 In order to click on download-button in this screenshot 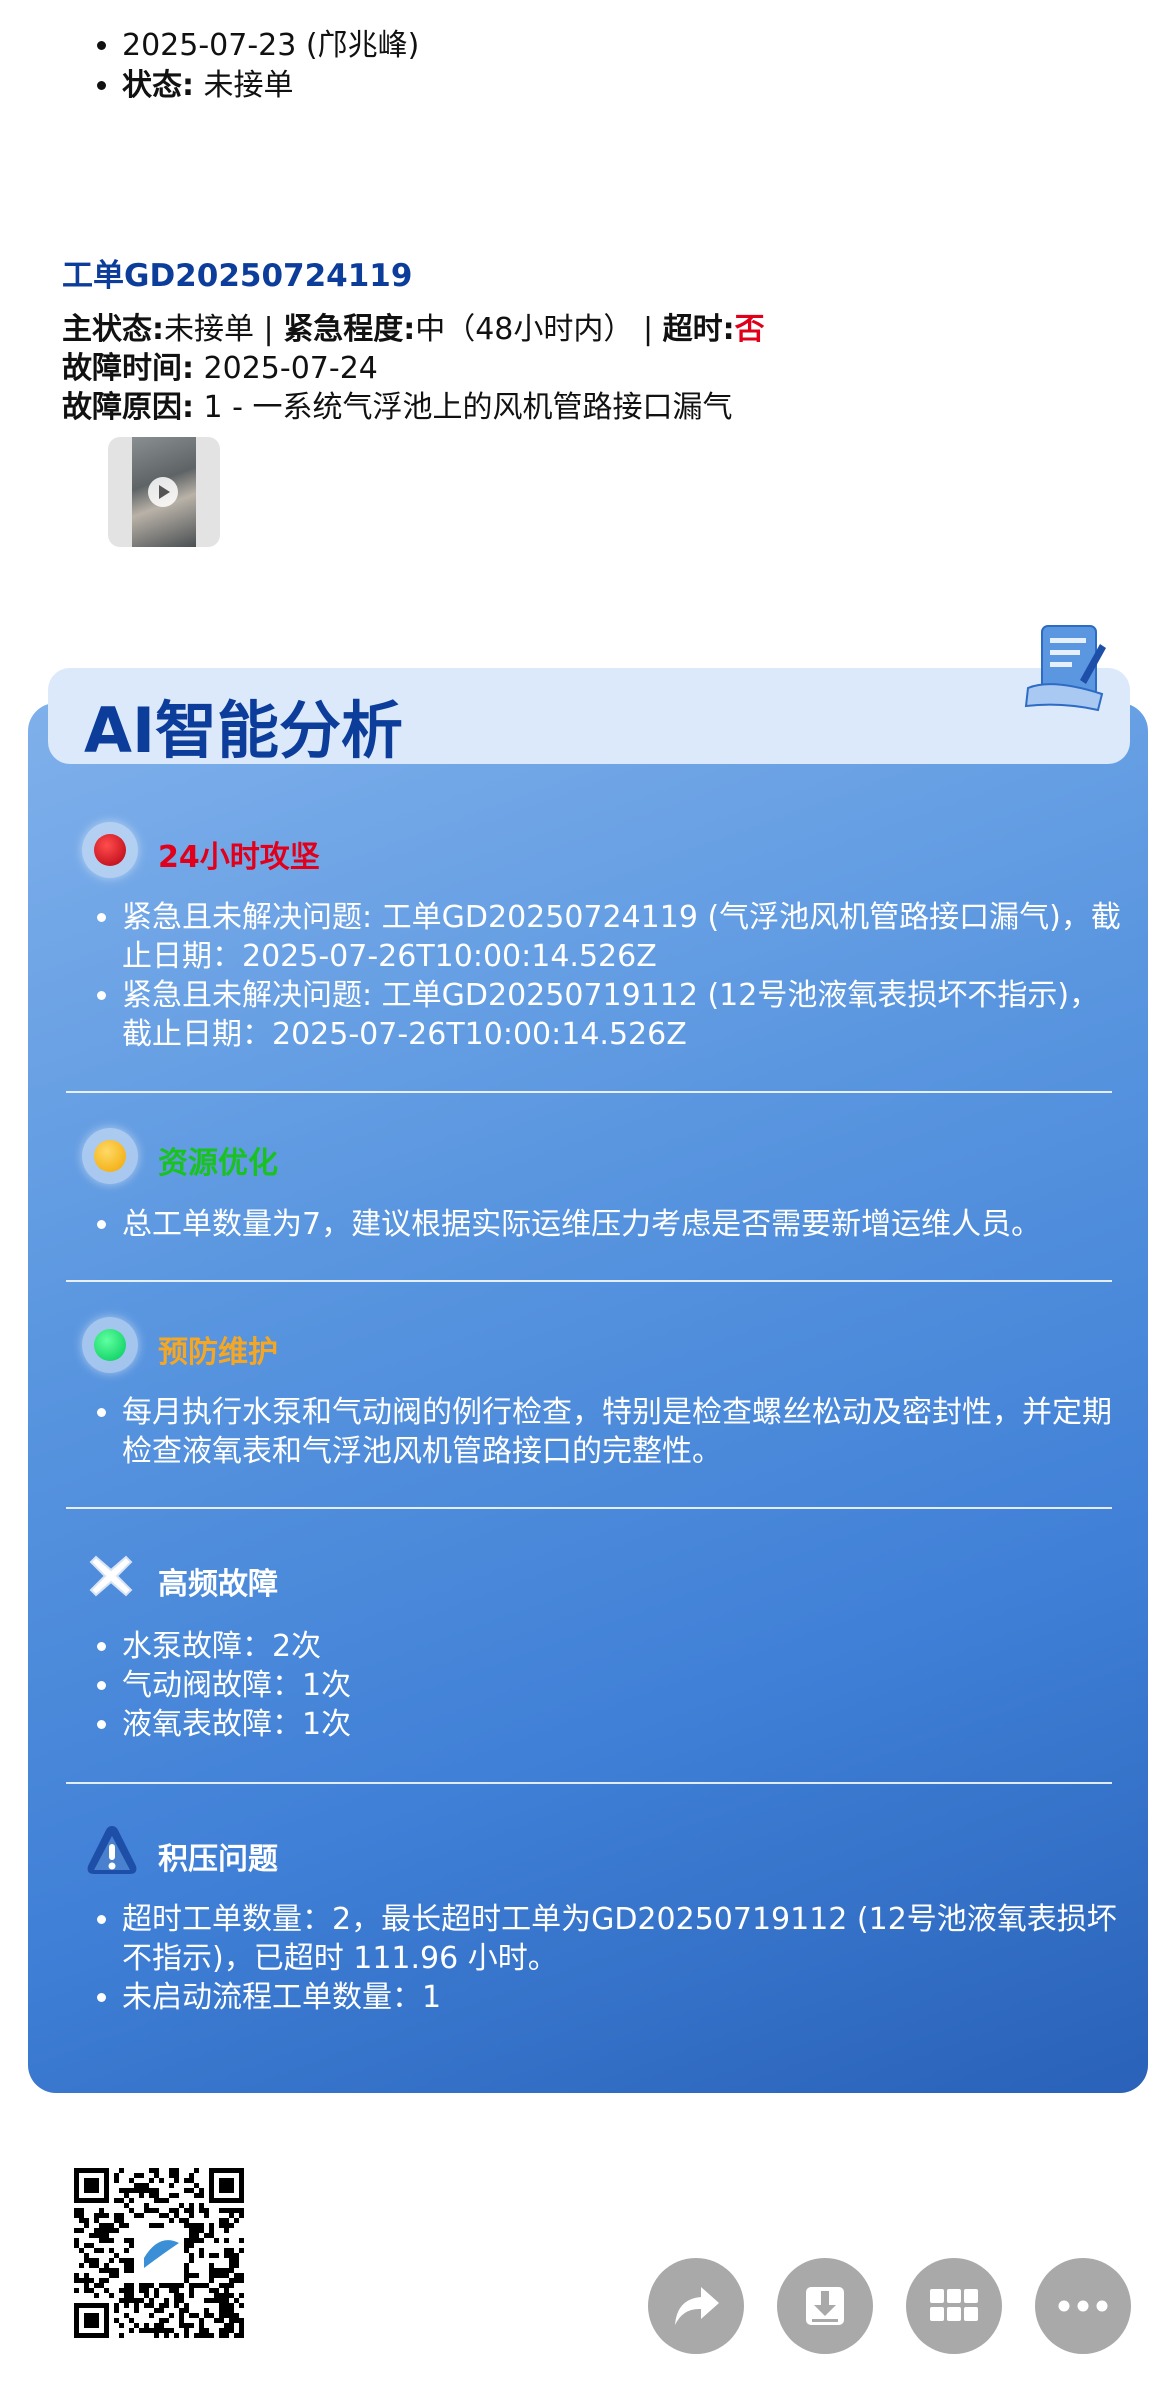, I will do `click(825, 2306)`.